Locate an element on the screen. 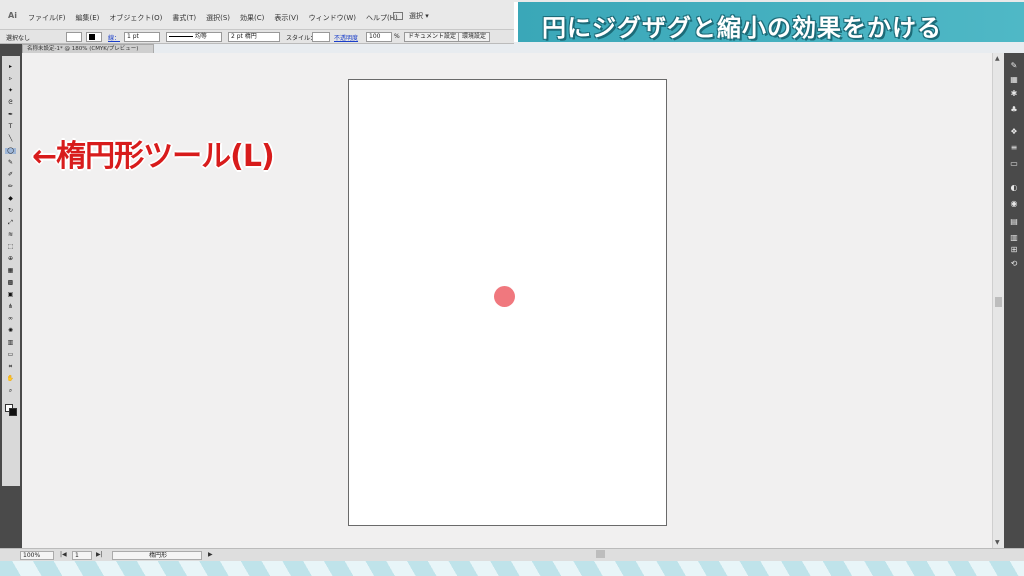  uniform-label: 均等 is located at coordinates (200, 36).